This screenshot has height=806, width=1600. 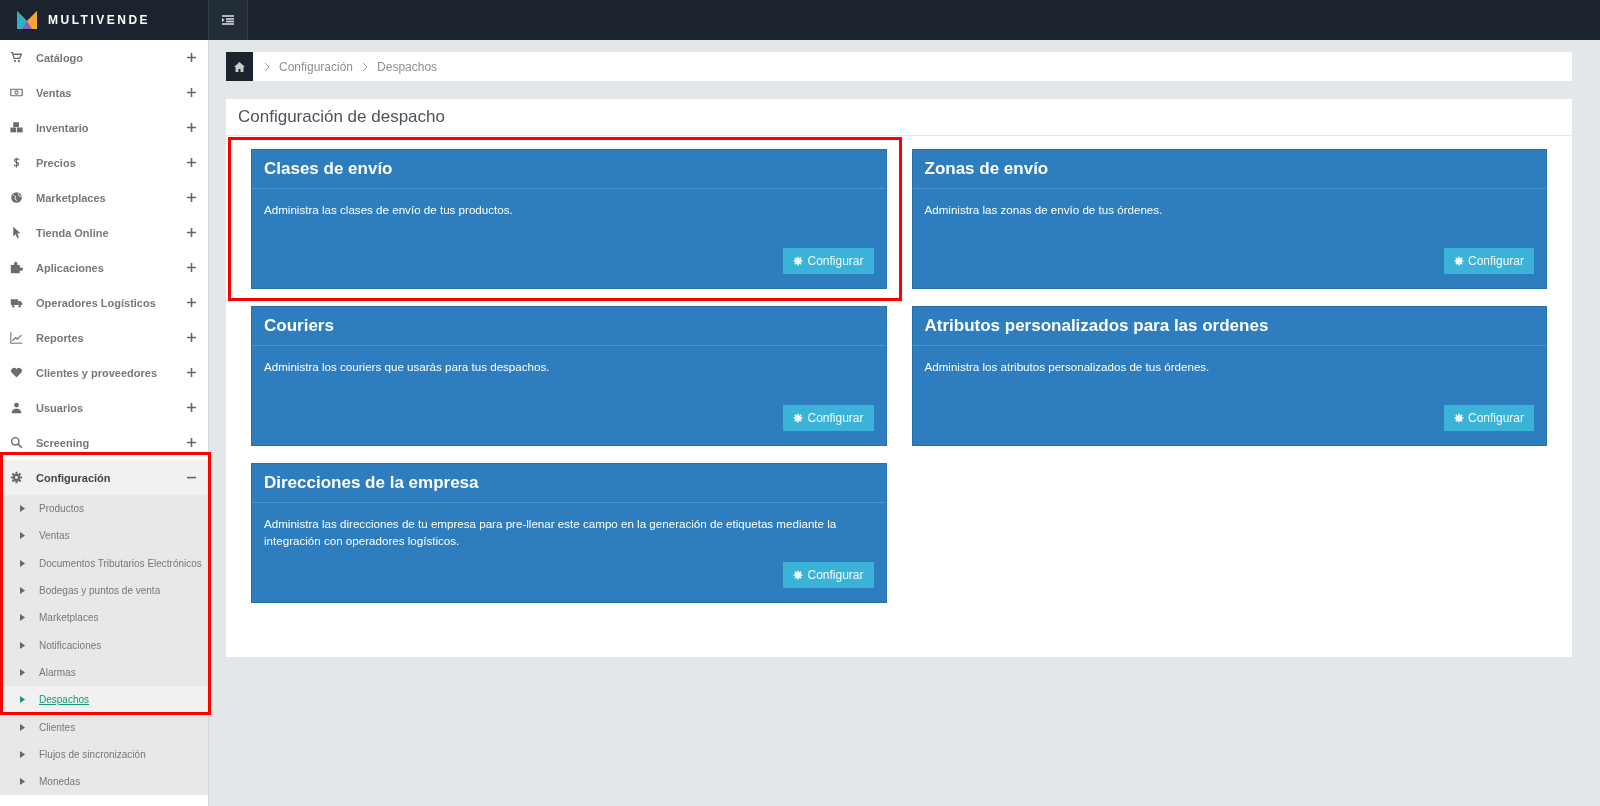 I want to click on sidebar-item: Configuración, so click(x=104, y=477).